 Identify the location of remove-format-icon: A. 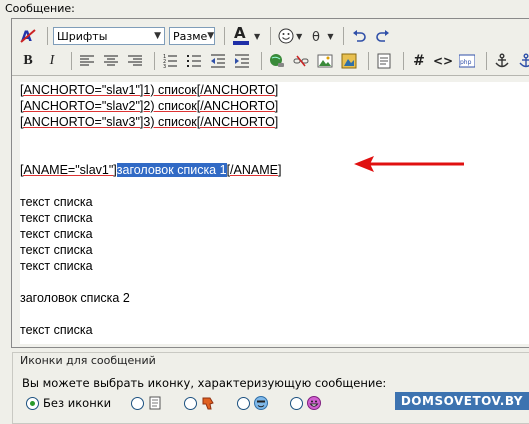
(28, 36).